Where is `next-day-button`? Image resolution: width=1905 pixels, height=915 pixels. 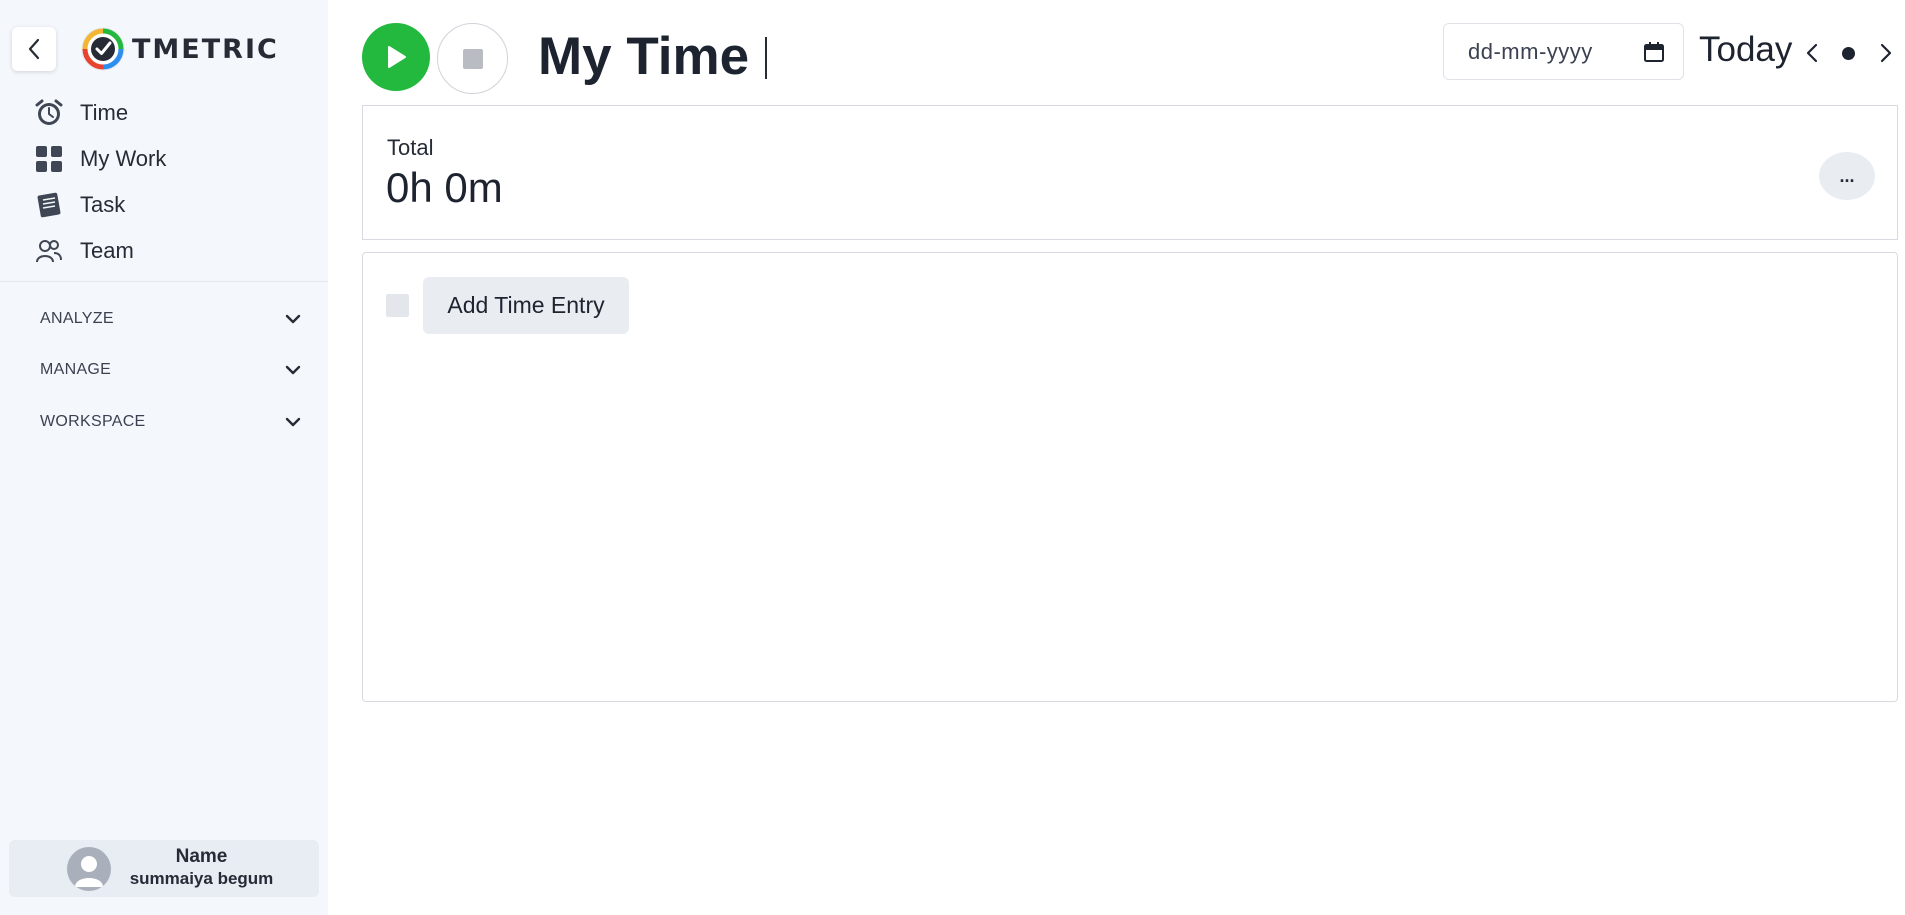 next-day-button is located at coordinates (1886, 53).